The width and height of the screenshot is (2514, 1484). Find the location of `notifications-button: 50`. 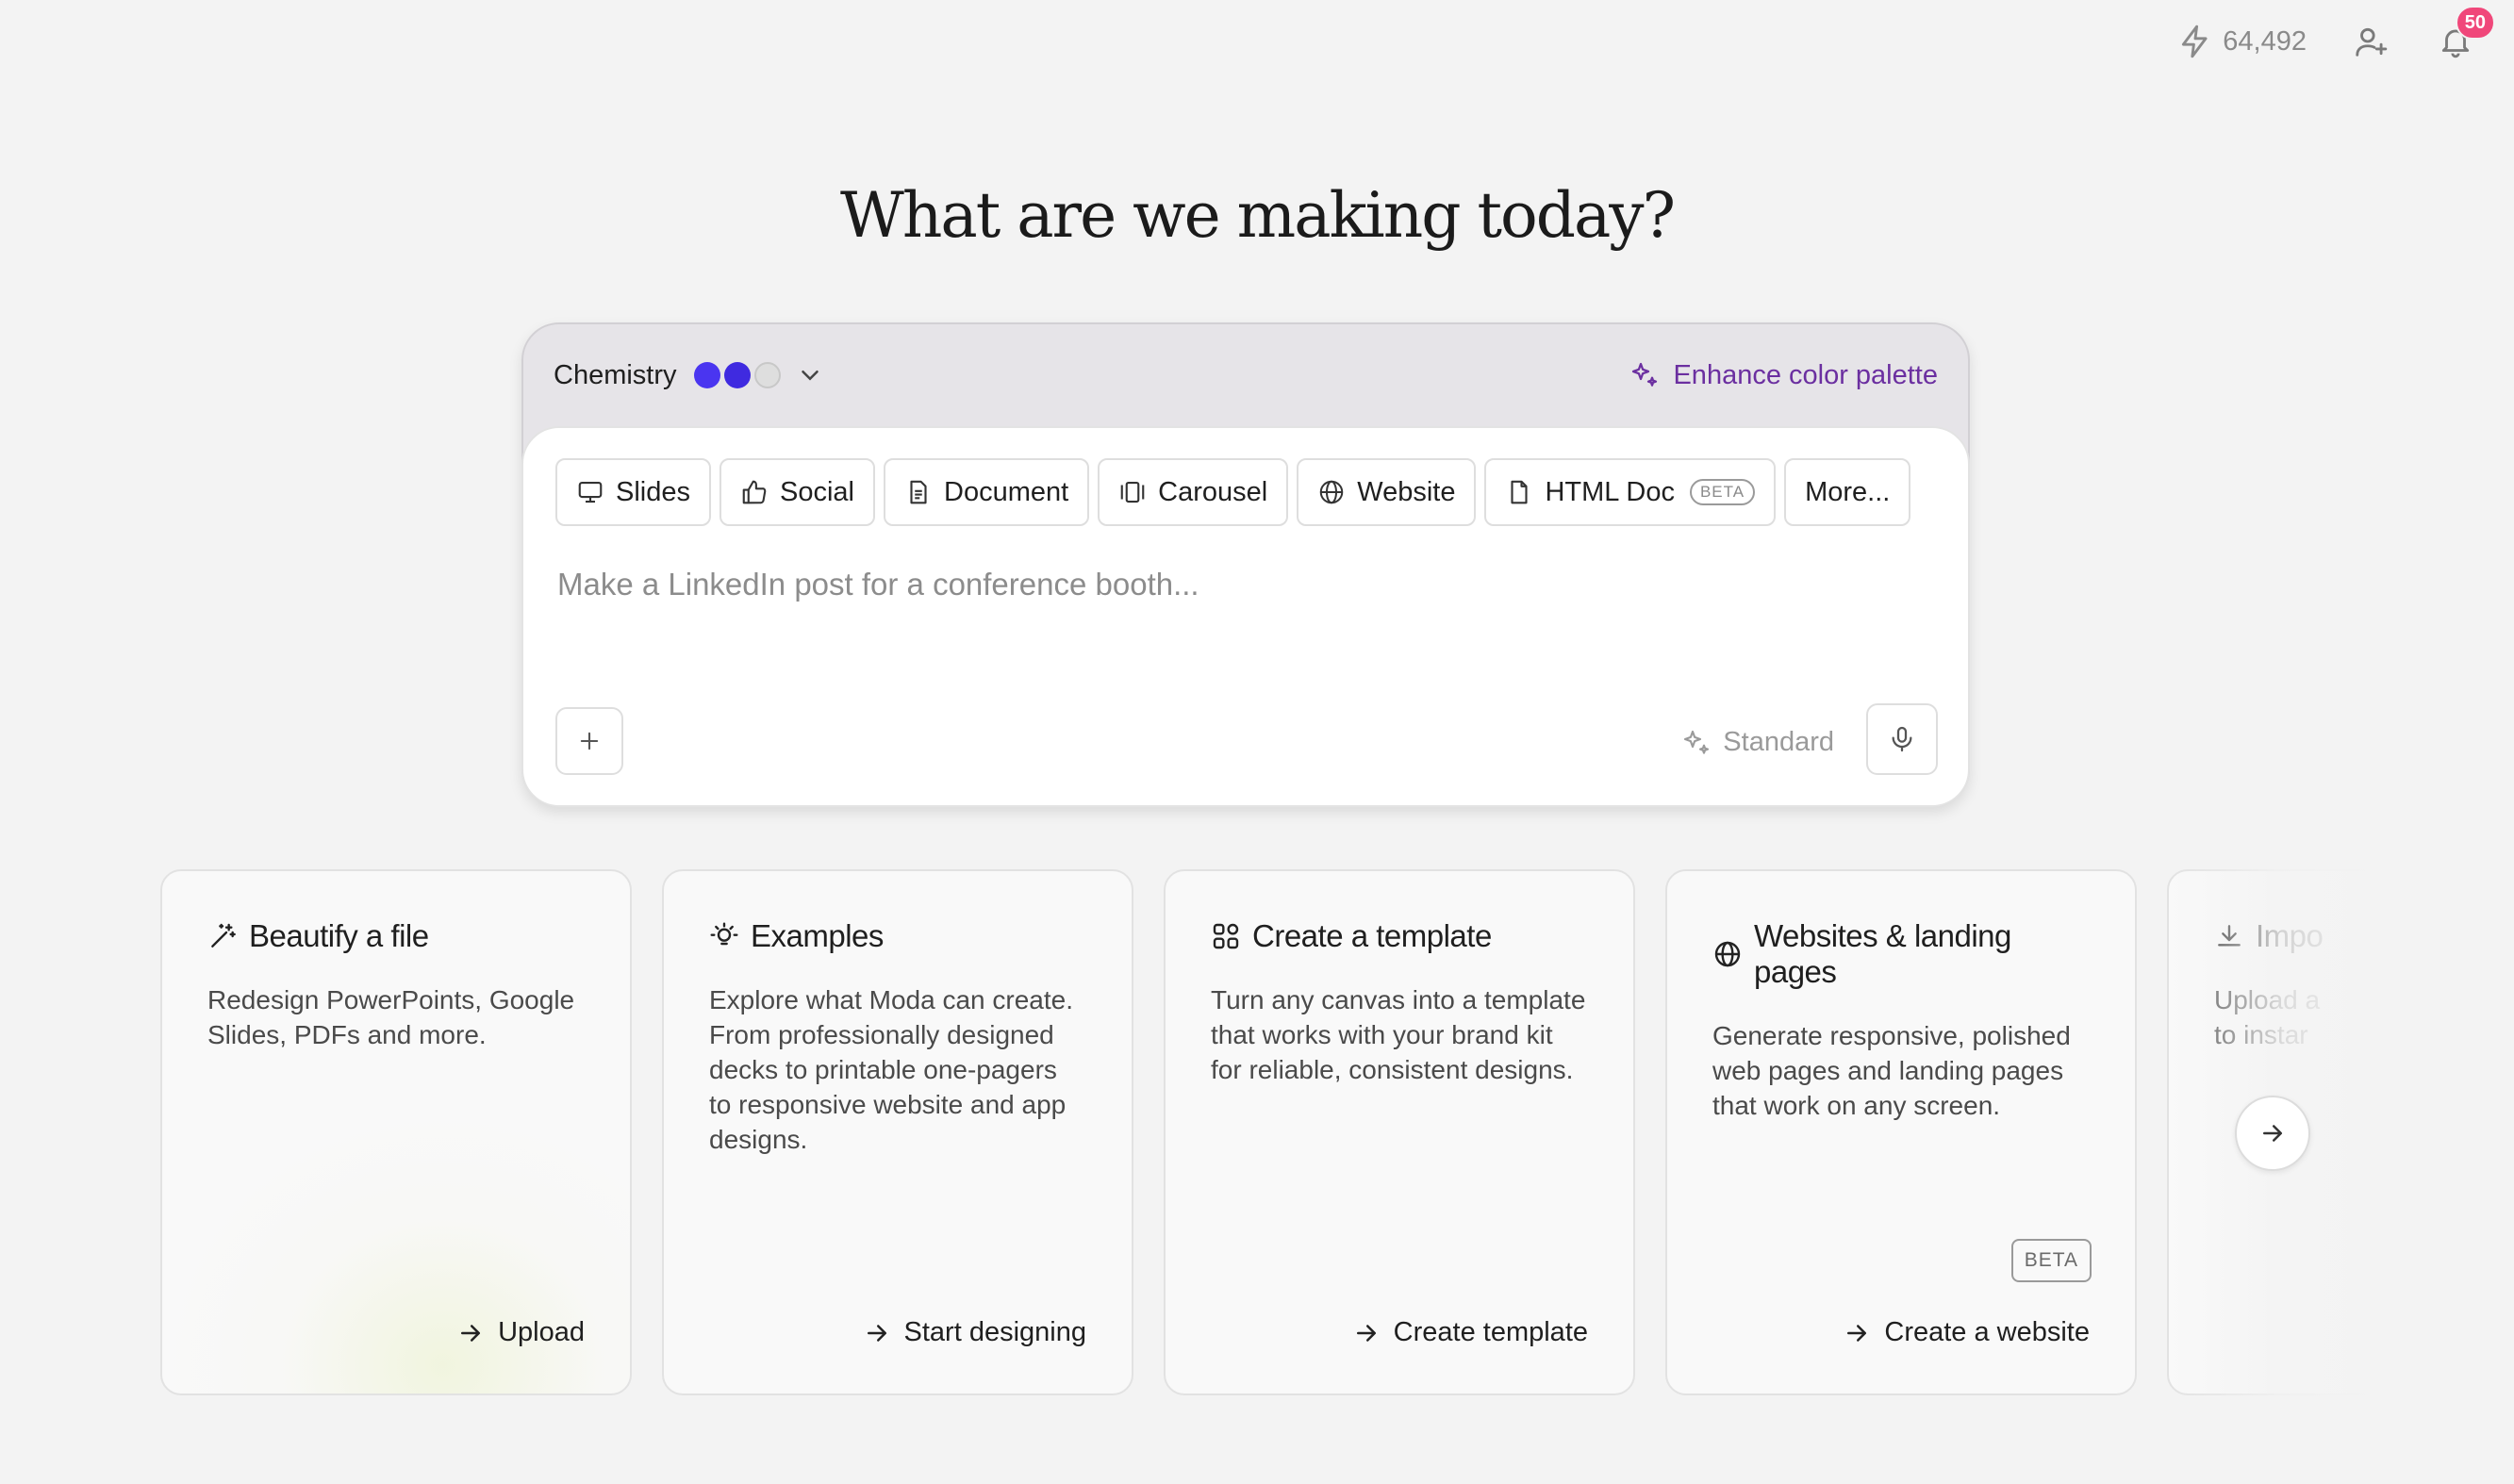

notifications-button: 50 is located at coordinates (2465, 34).